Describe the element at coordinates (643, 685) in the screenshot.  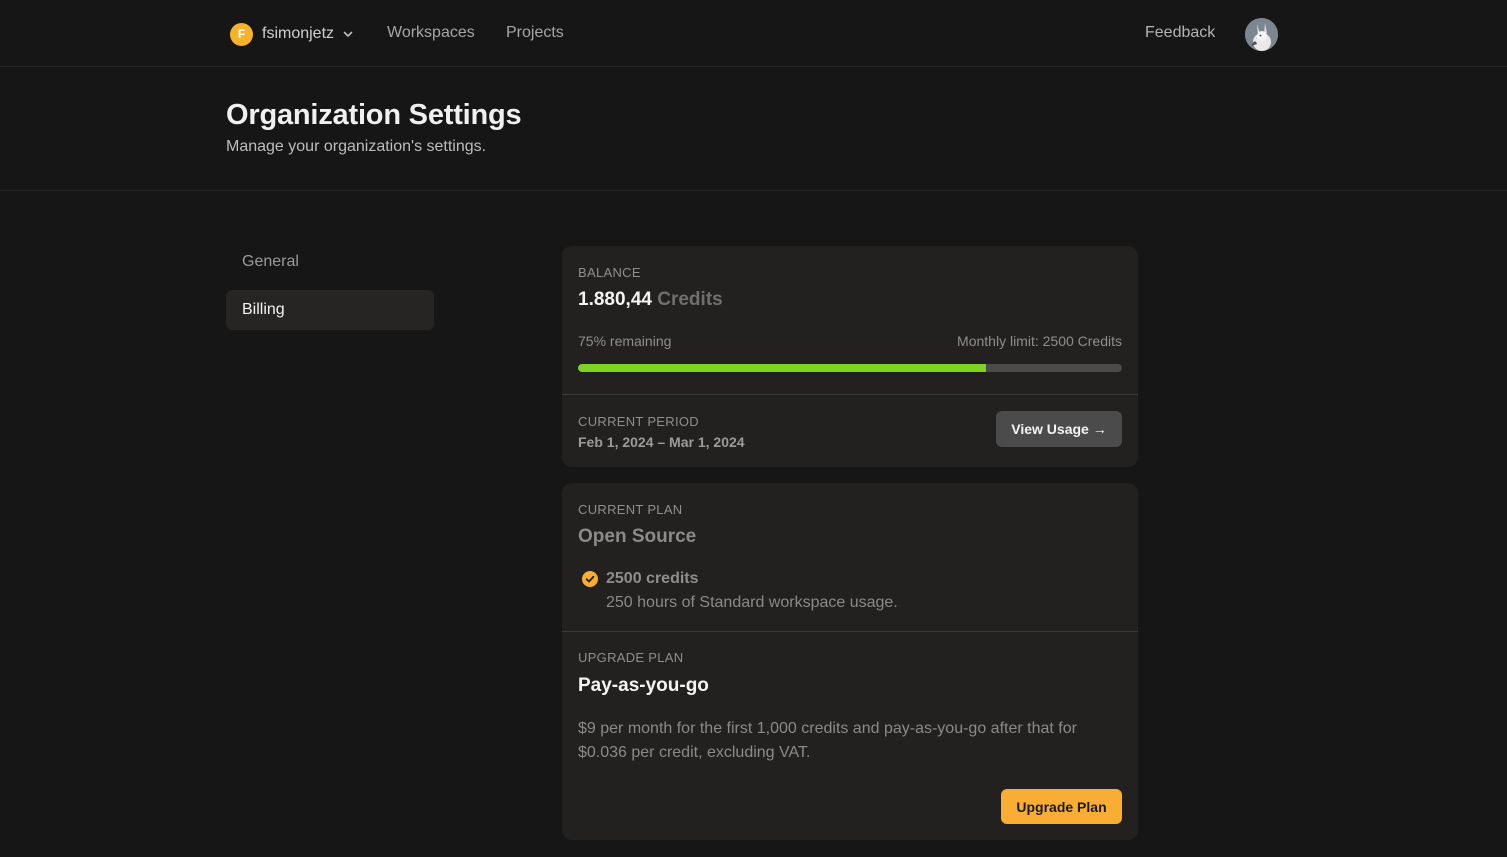
I see `upgrade-plan-name: Pay-as-you-go` at that location.